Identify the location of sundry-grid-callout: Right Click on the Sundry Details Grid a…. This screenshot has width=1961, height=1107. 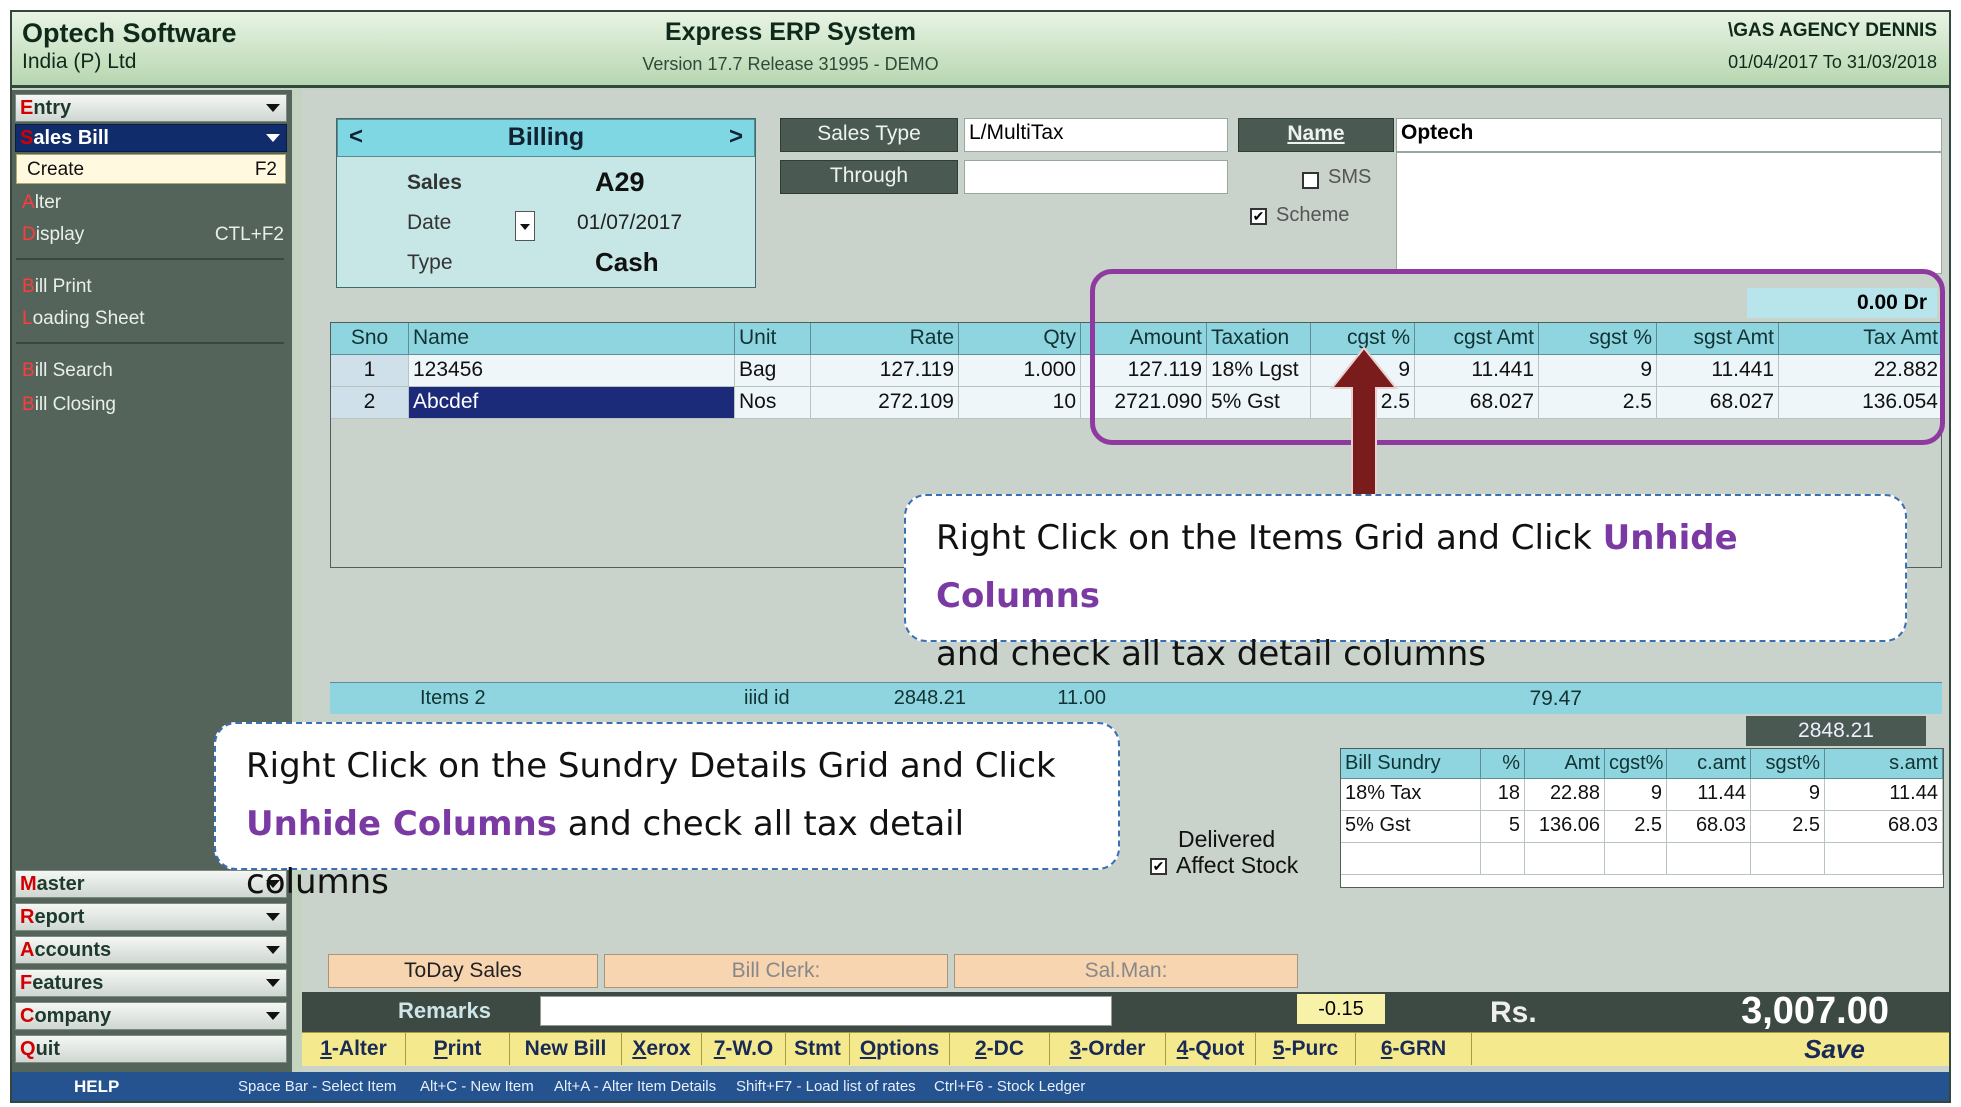
(667, 812).